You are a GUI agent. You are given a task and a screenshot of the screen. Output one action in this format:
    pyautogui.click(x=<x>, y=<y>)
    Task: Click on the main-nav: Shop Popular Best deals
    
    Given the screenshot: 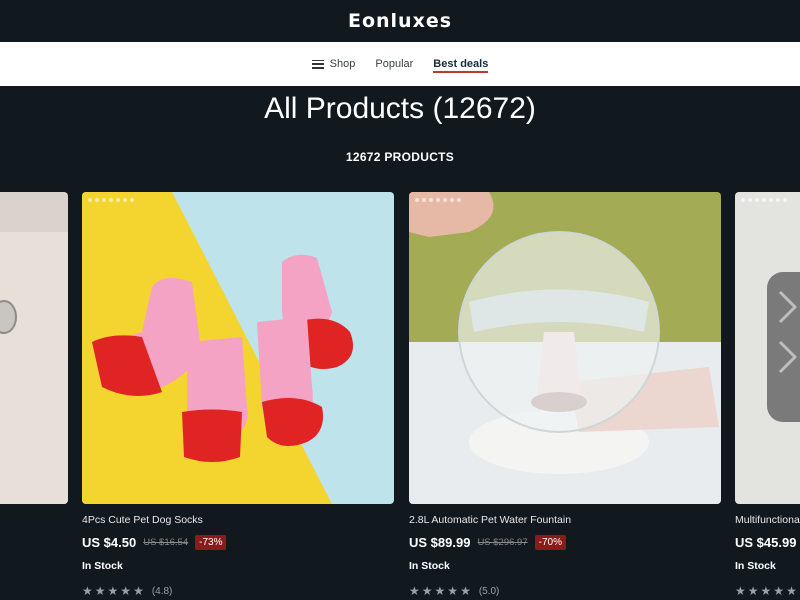 What is the action you would take?
    pyautogui.click(x=400, y=64)
    